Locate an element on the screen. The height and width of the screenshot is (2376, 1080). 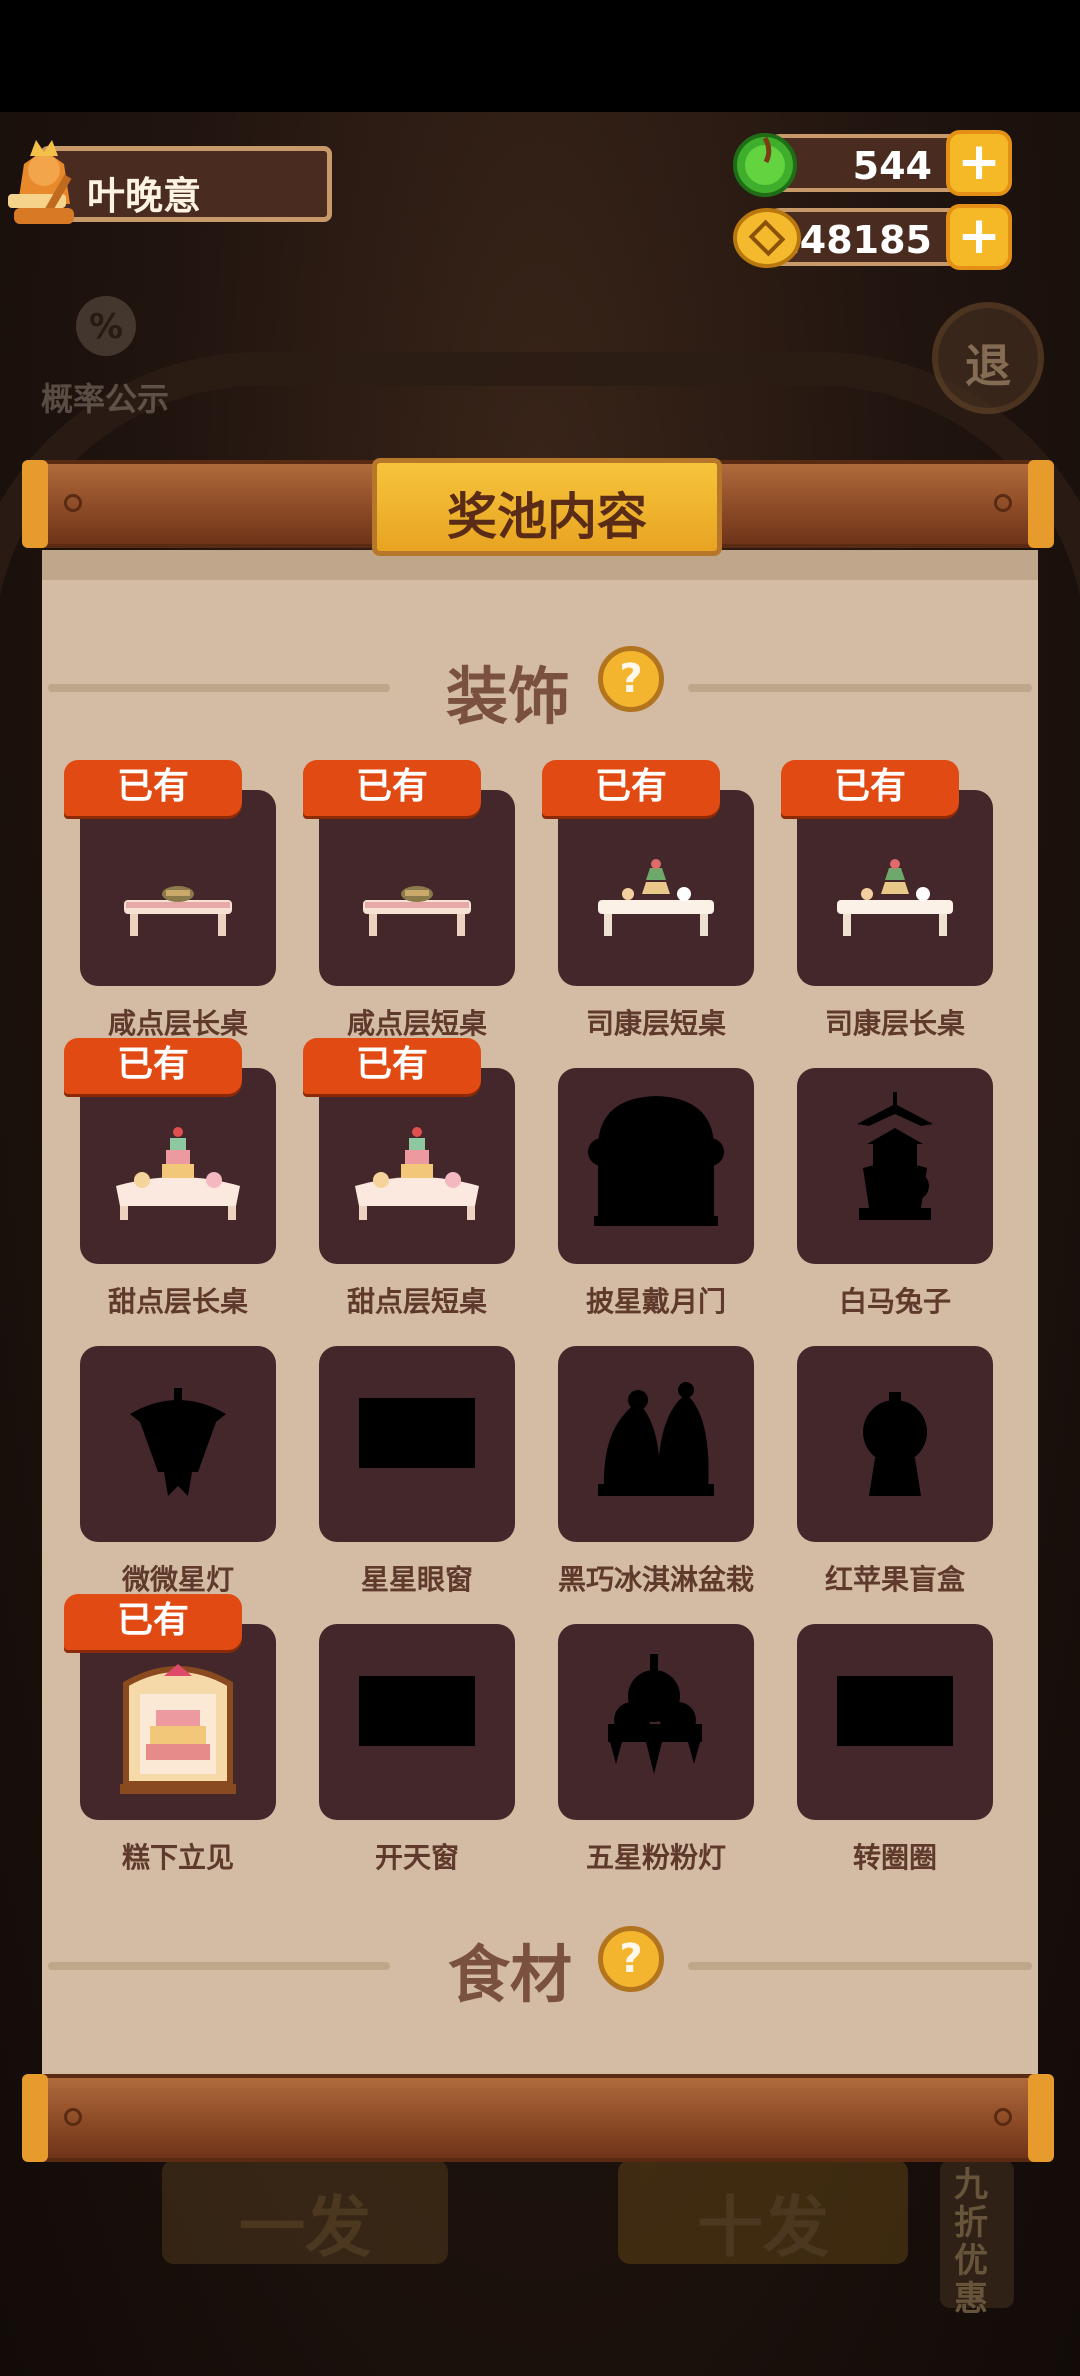
player-avatar-icon is located at coordinates (44, 180).